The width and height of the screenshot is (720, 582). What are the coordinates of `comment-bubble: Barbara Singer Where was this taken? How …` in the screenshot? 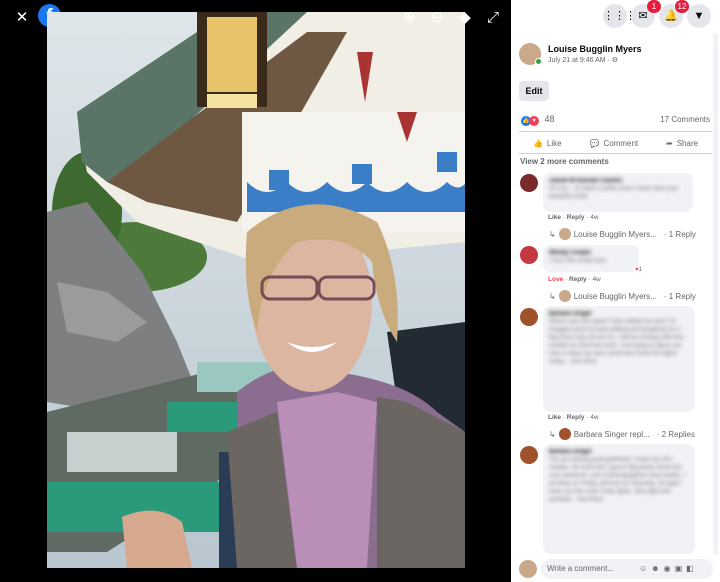 It's located at (619, 359).